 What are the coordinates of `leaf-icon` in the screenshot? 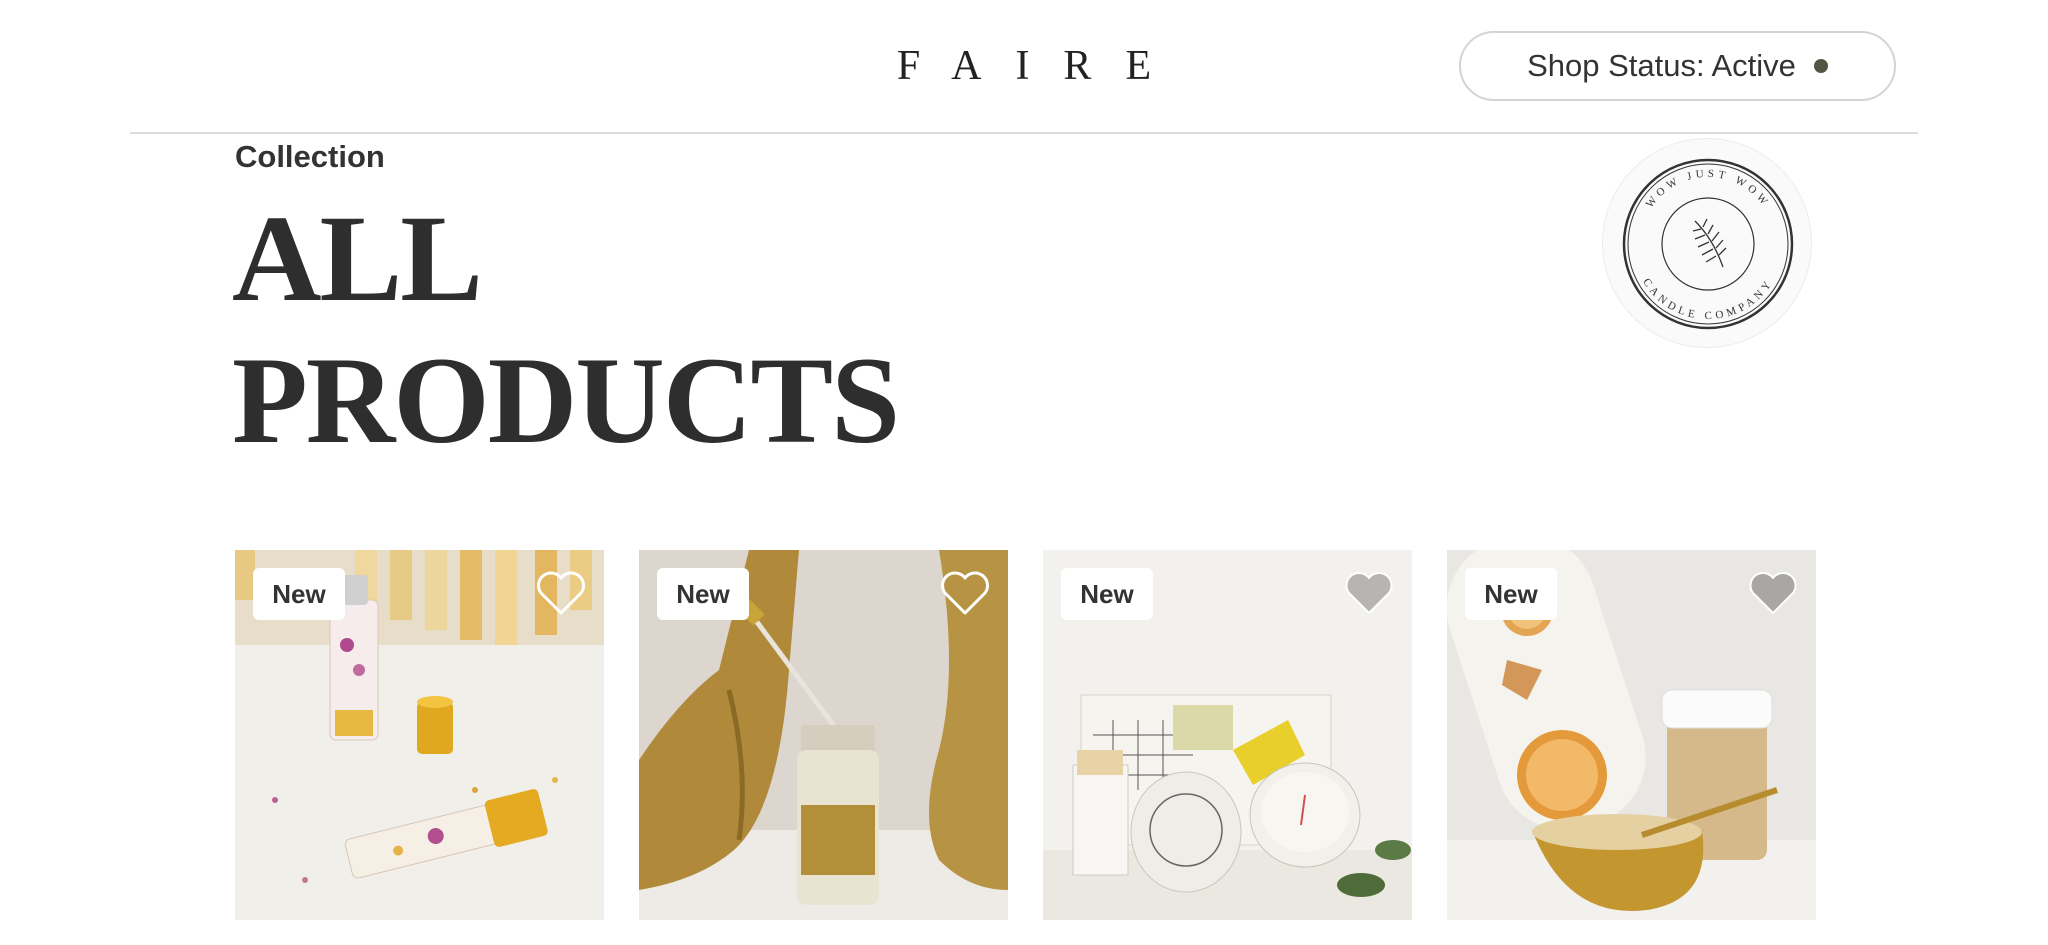 It's located at (1709, 243).